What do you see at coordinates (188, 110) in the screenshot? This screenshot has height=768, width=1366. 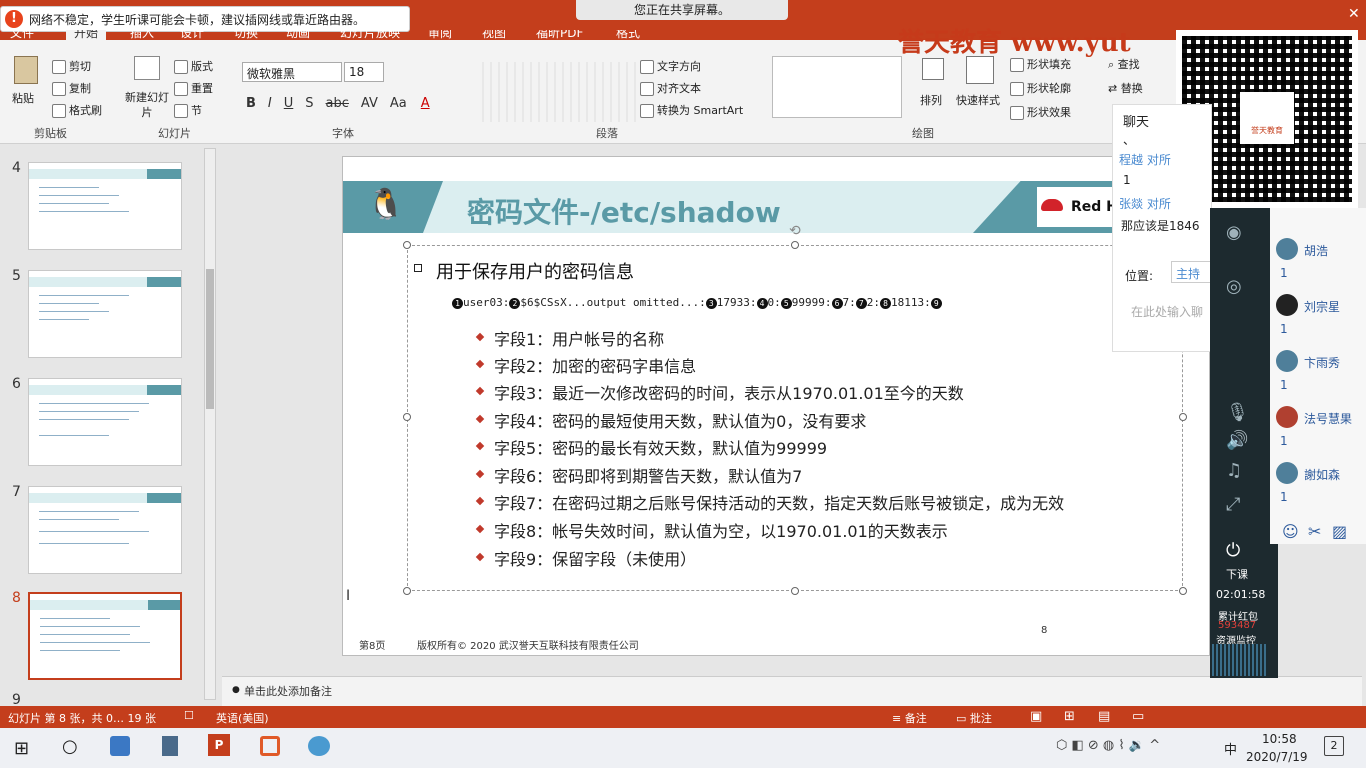 I see `section-button: 节` at bounding box center [188, 110].